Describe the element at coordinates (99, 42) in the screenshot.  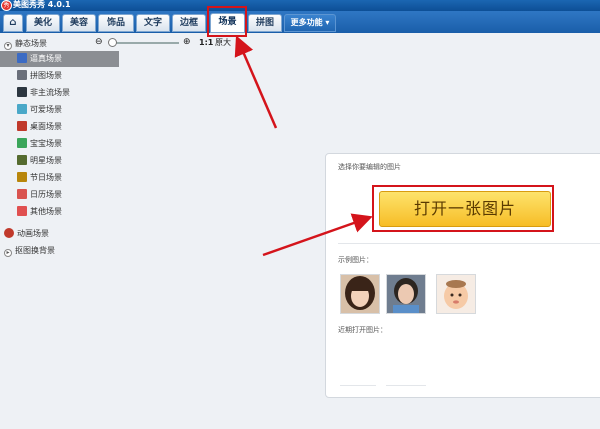
I see `zoom-out-icon: ⊖` at that location.